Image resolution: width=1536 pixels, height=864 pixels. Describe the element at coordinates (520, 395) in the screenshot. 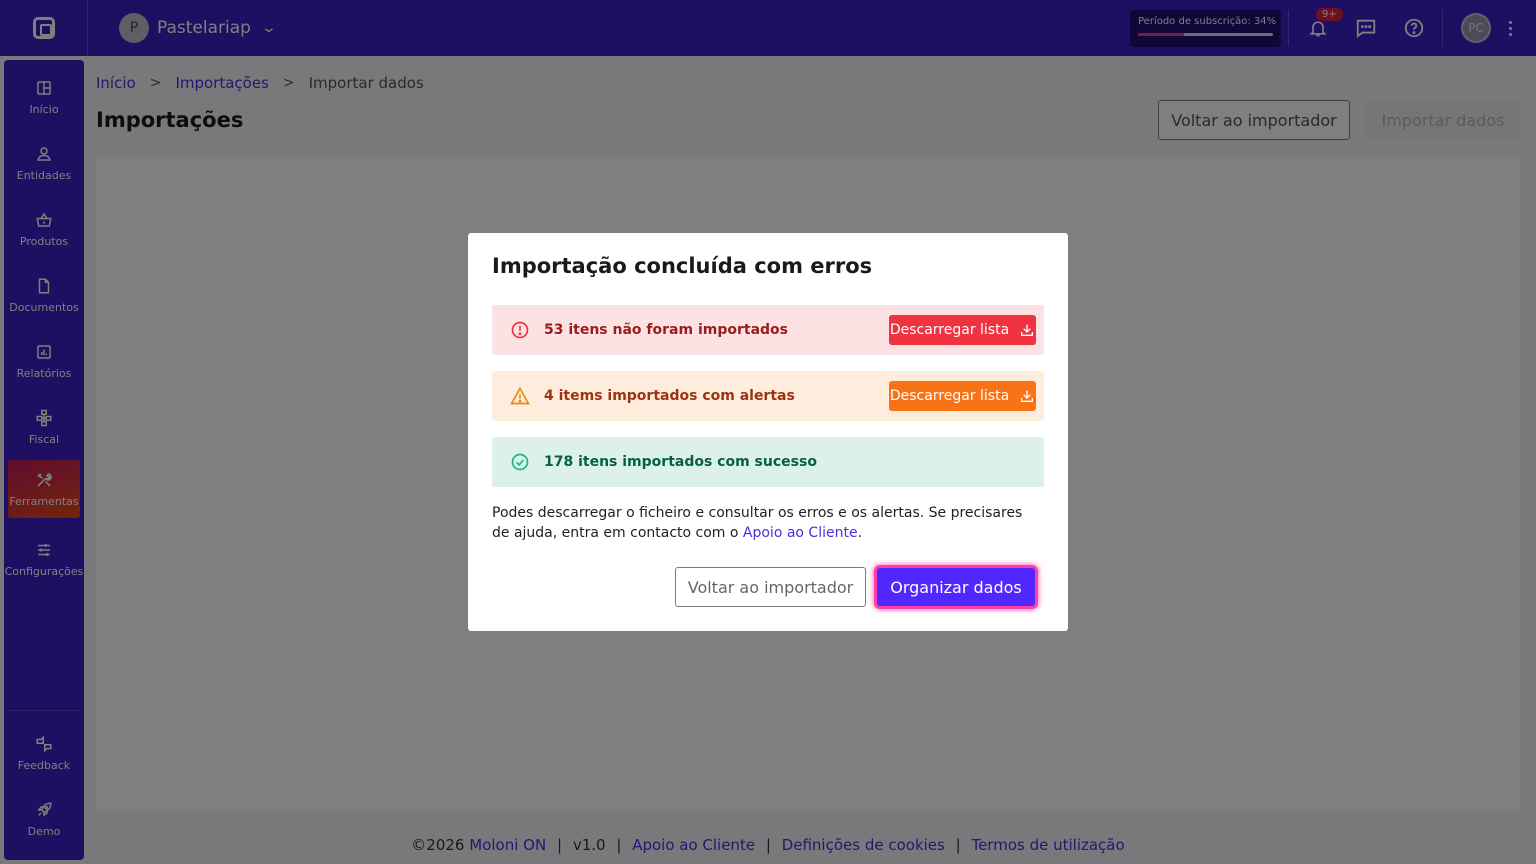

I see `warning-icon` at that location.